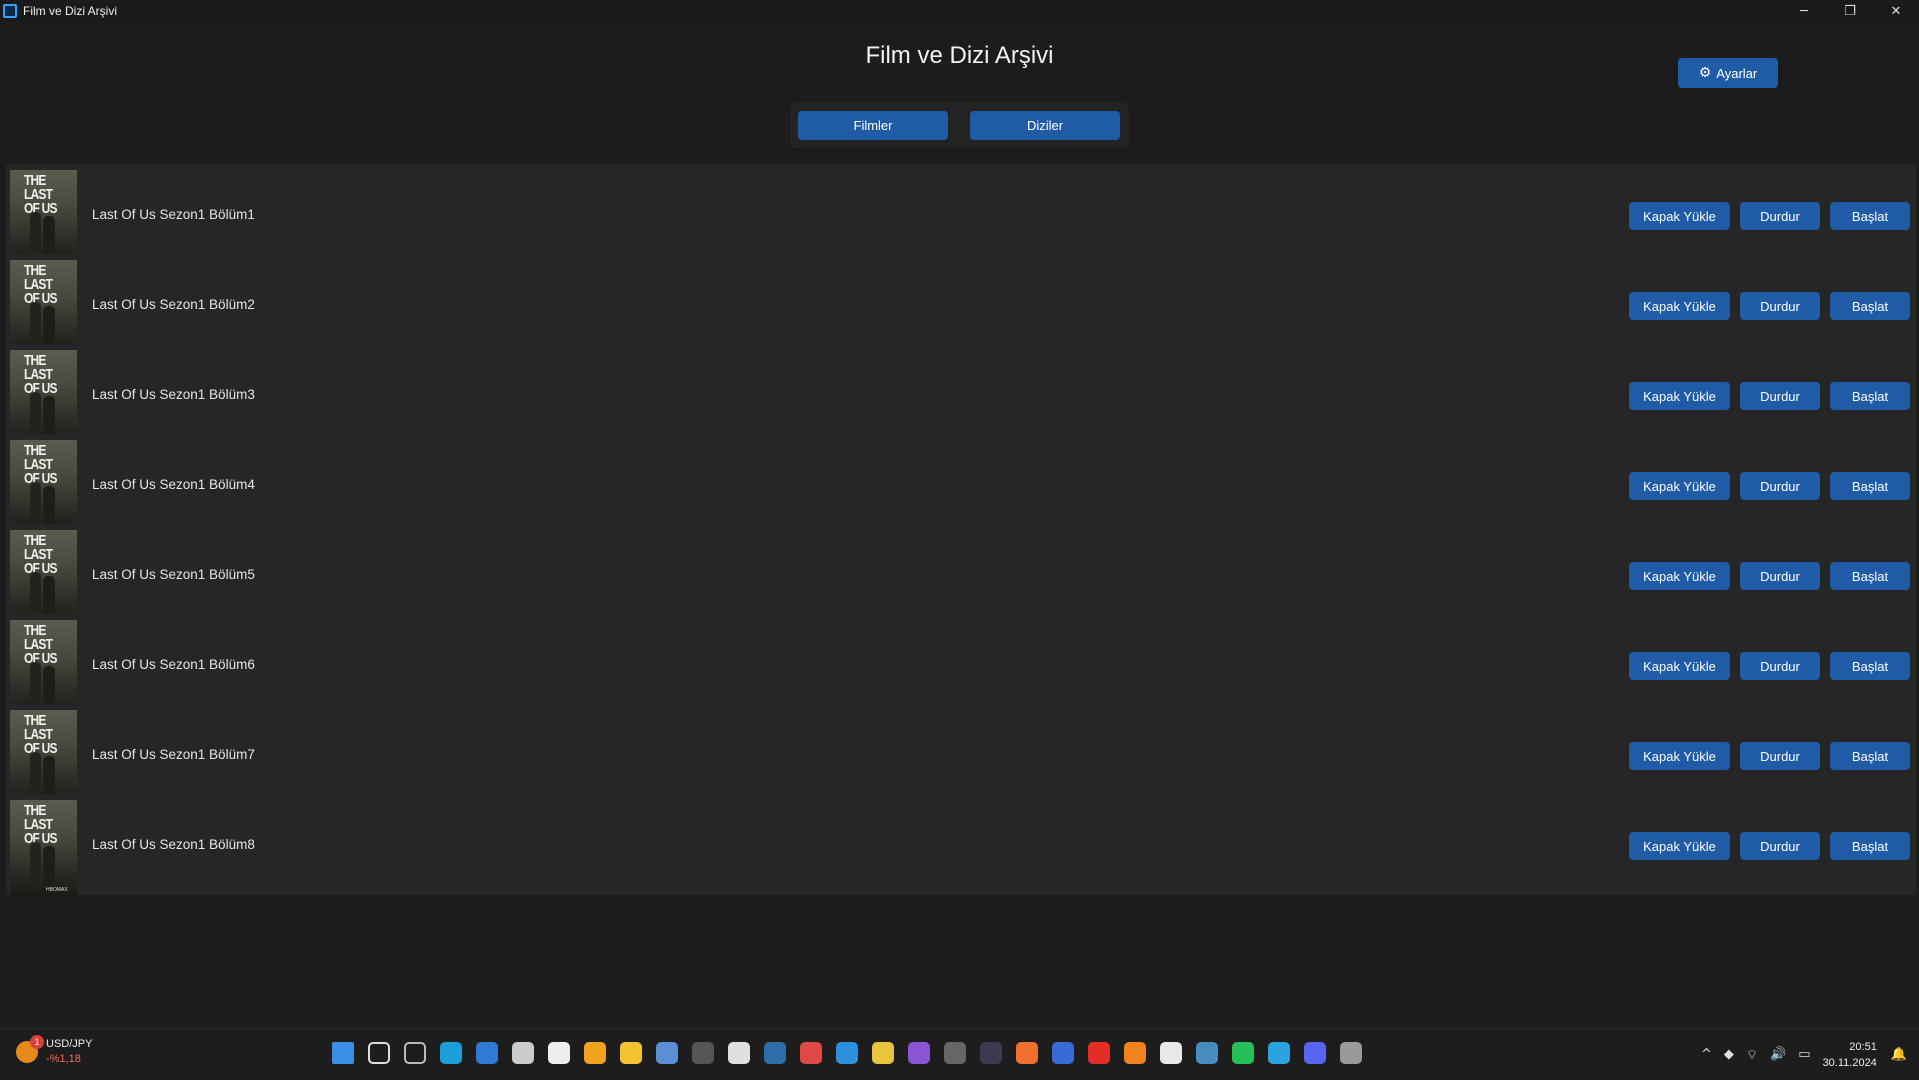  Describe the element at coordinates (1849, 1062) in the screenshot. I see `date: 30.11.2024` at that location.